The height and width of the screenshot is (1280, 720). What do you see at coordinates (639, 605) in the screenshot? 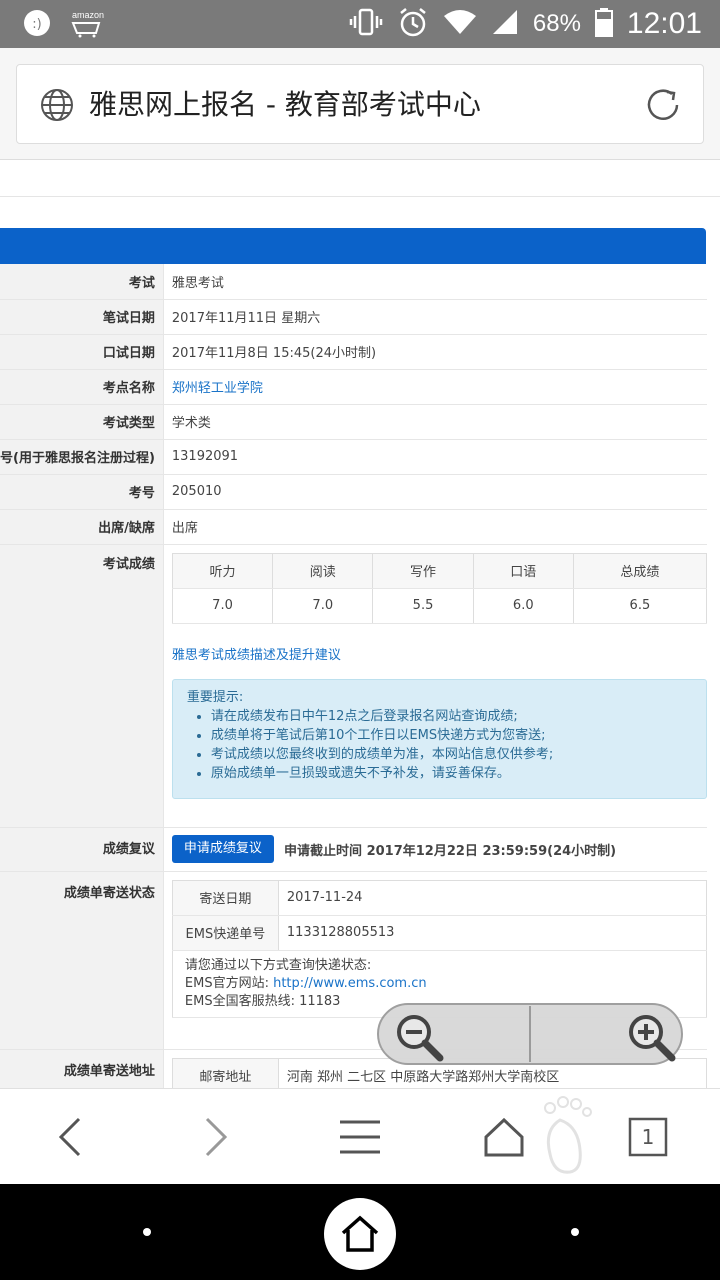
I see `score-value: 6.5` at bounding box center [639, 605].